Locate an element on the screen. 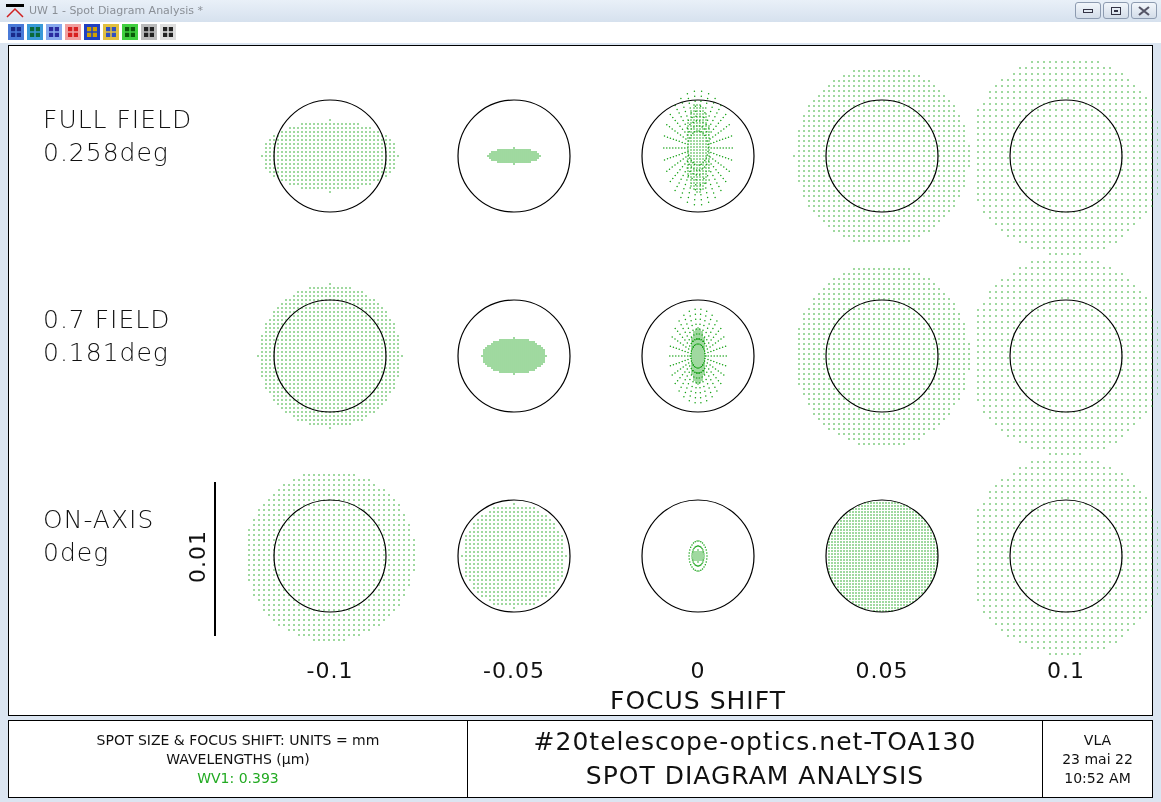  field-label: FULL FIELD is located at coordinates (118, 119).